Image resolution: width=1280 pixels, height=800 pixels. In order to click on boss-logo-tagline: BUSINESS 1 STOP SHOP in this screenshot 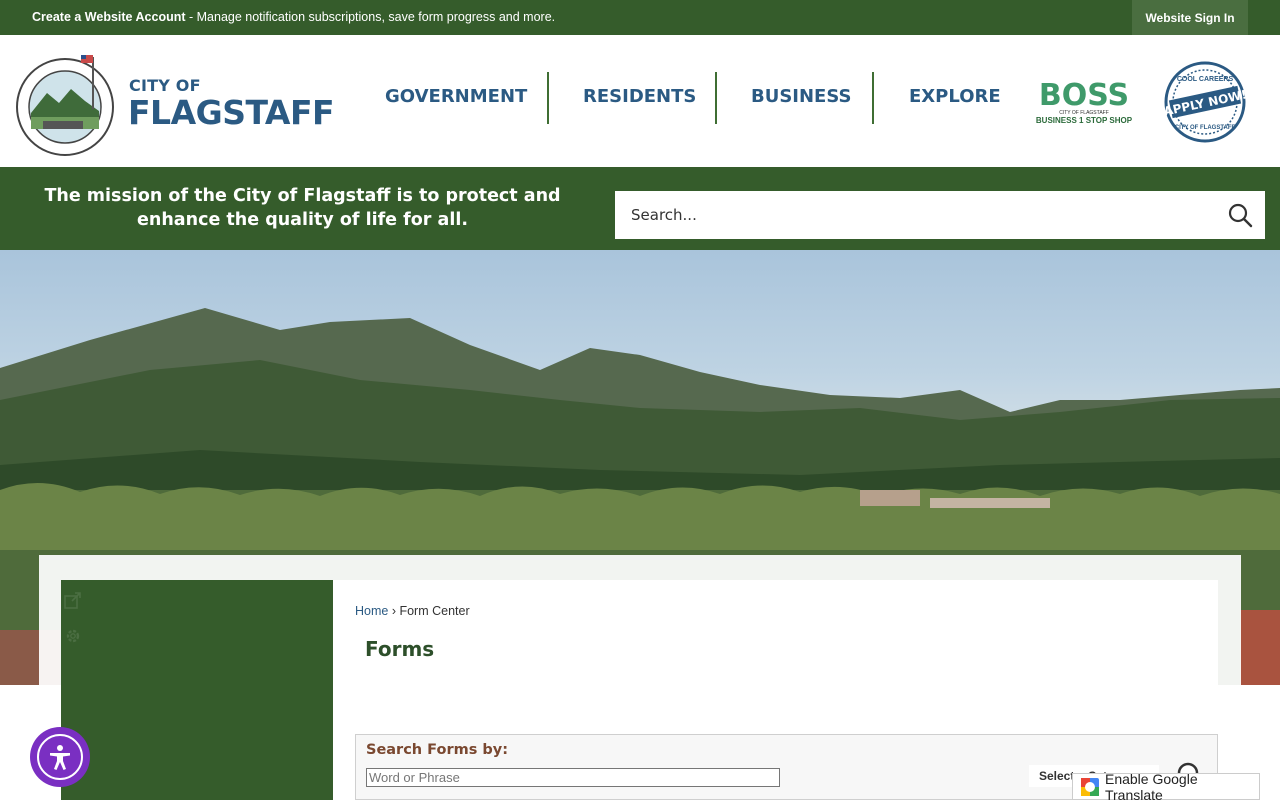, I will do `click(1084, 120)`.